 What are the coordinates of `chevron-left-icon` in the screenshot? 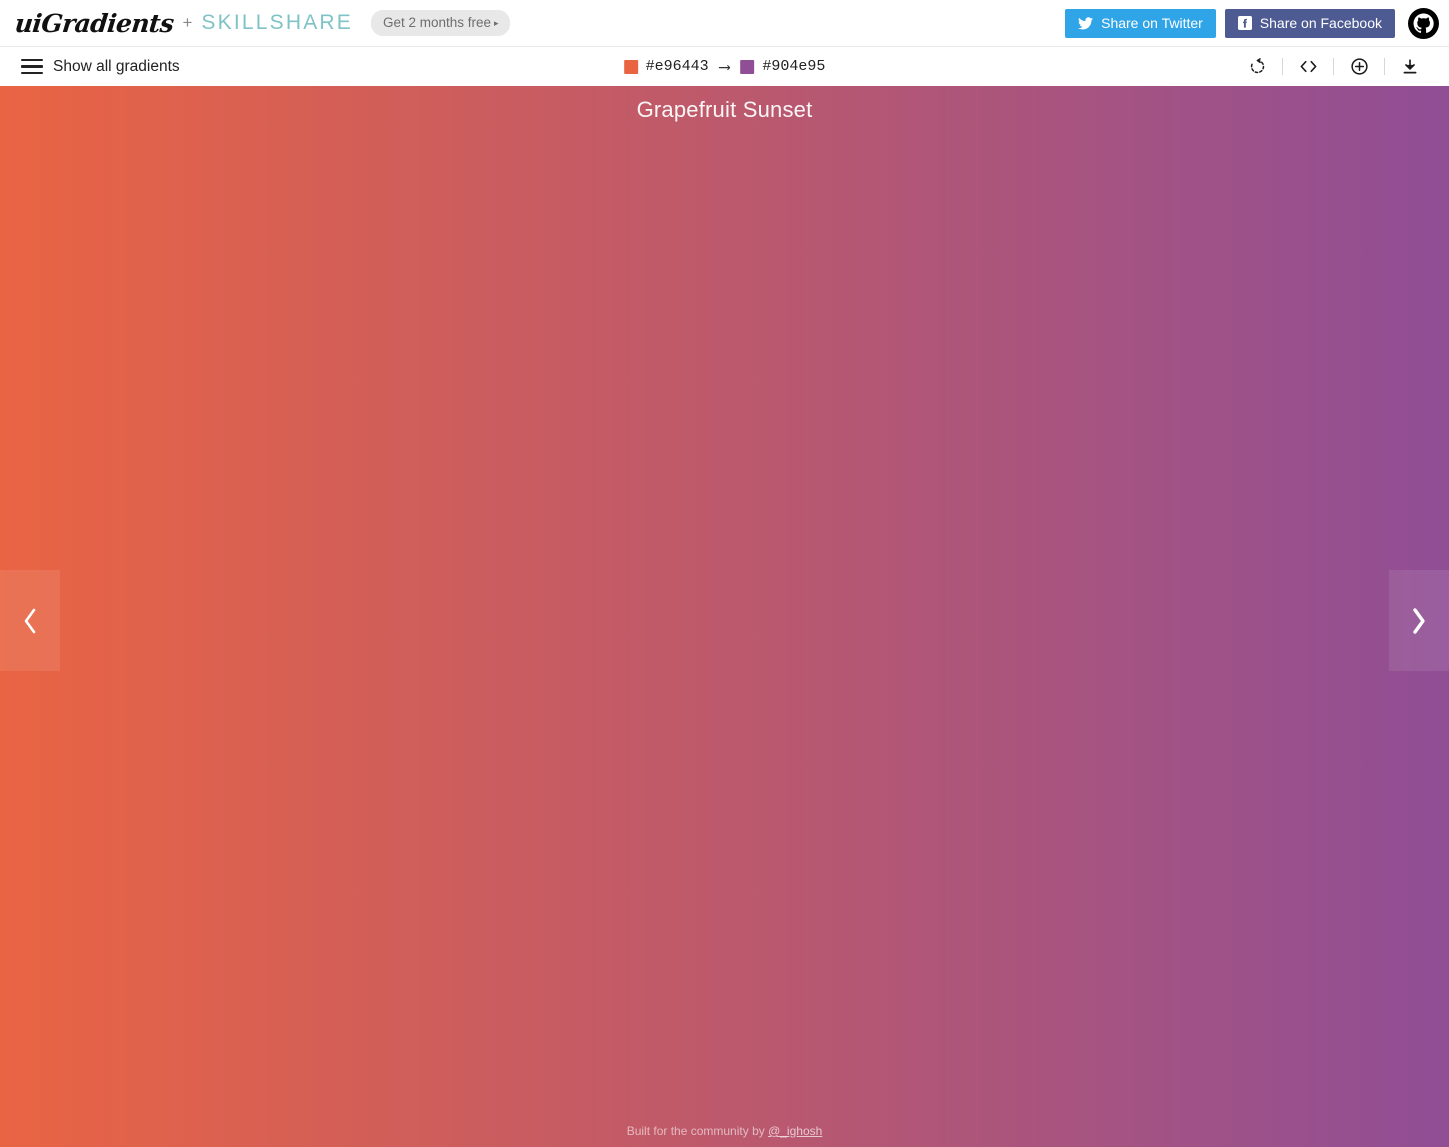 It's located at (30, 621).